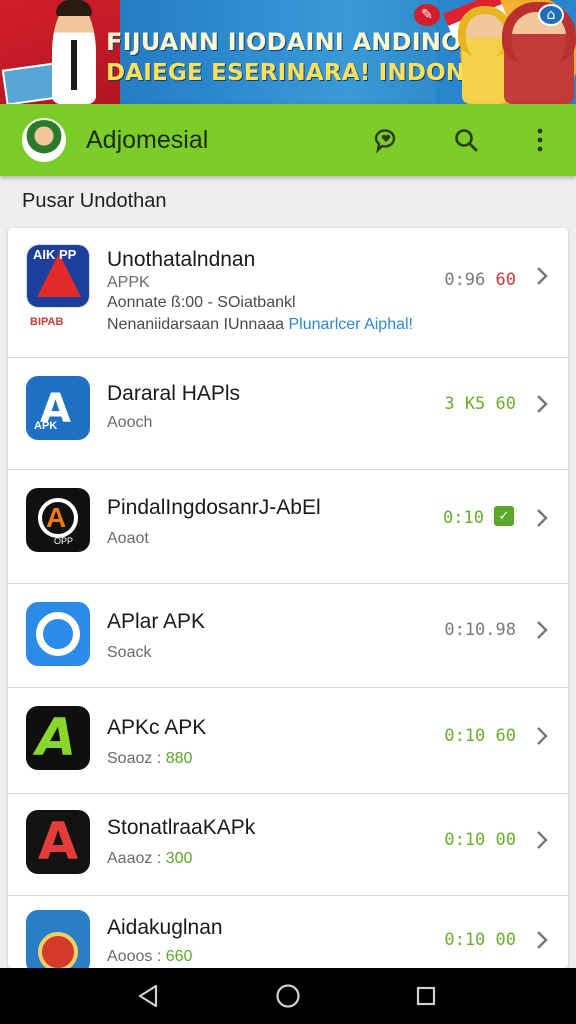  I want to click on building-icon: ⌂, so click(551, 15).